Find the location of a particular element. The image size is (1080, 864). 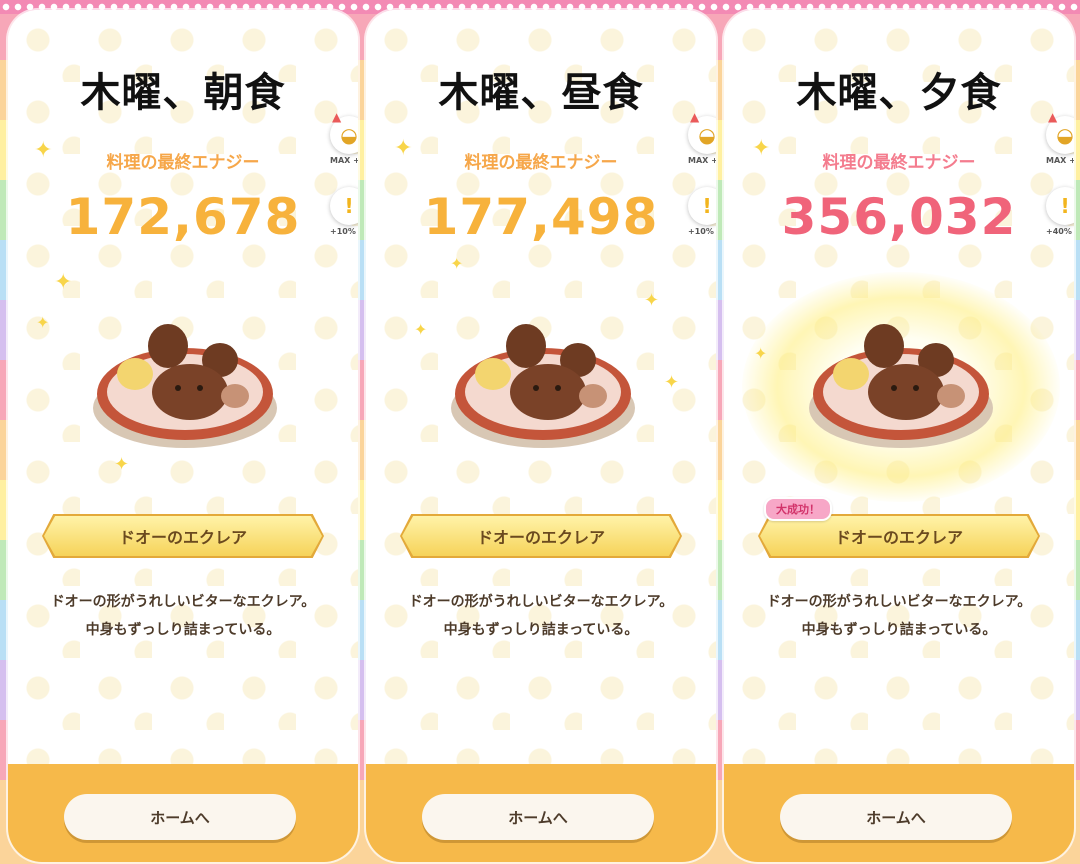

energy-value: 172,678 is located at coordinates (183, 217).